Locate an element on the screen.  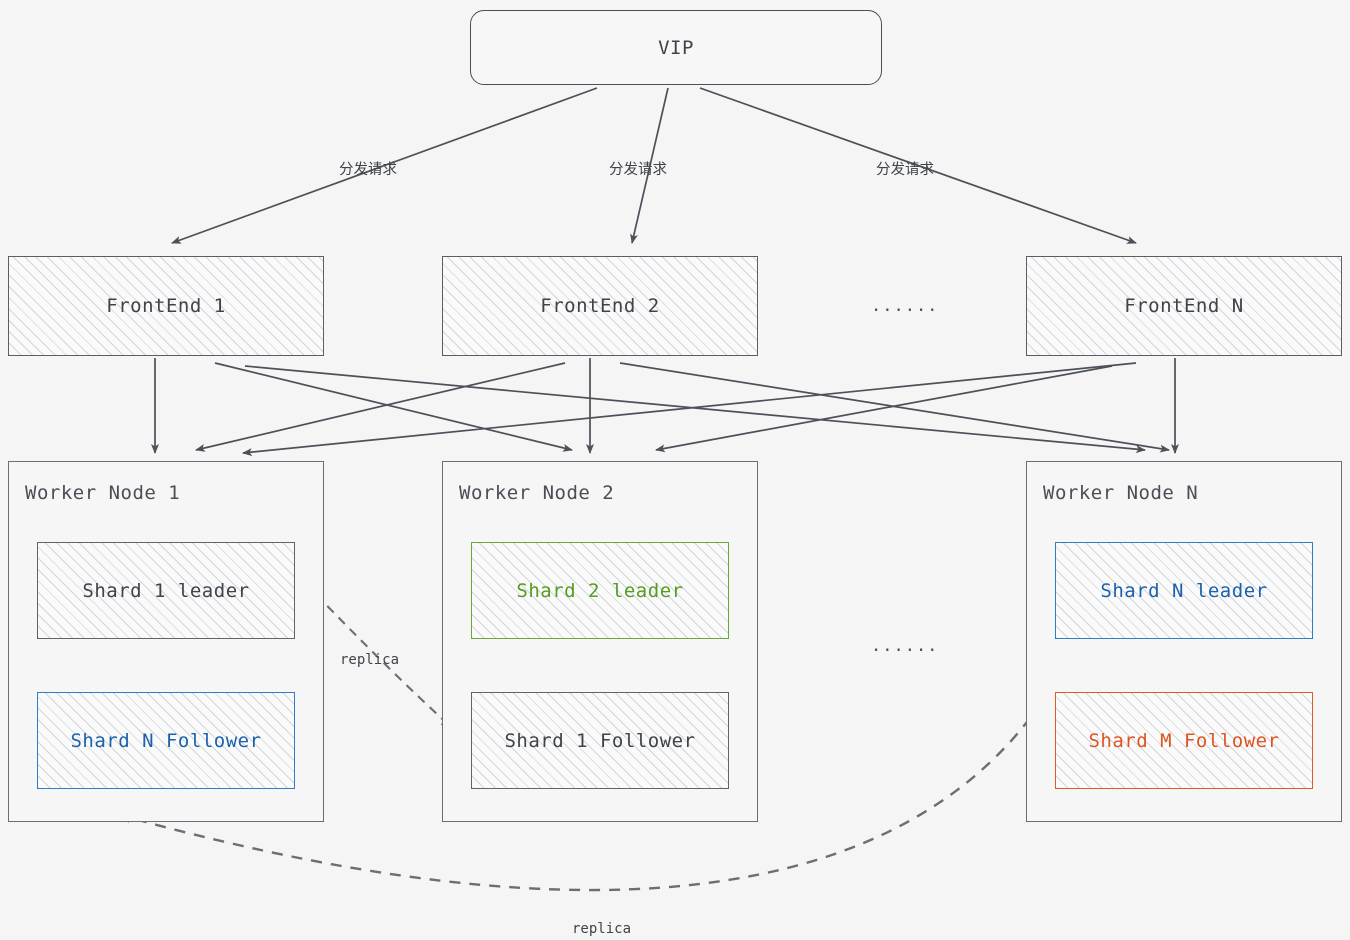
edge-label-replica-2: replica is located at coordinates (602, 929).